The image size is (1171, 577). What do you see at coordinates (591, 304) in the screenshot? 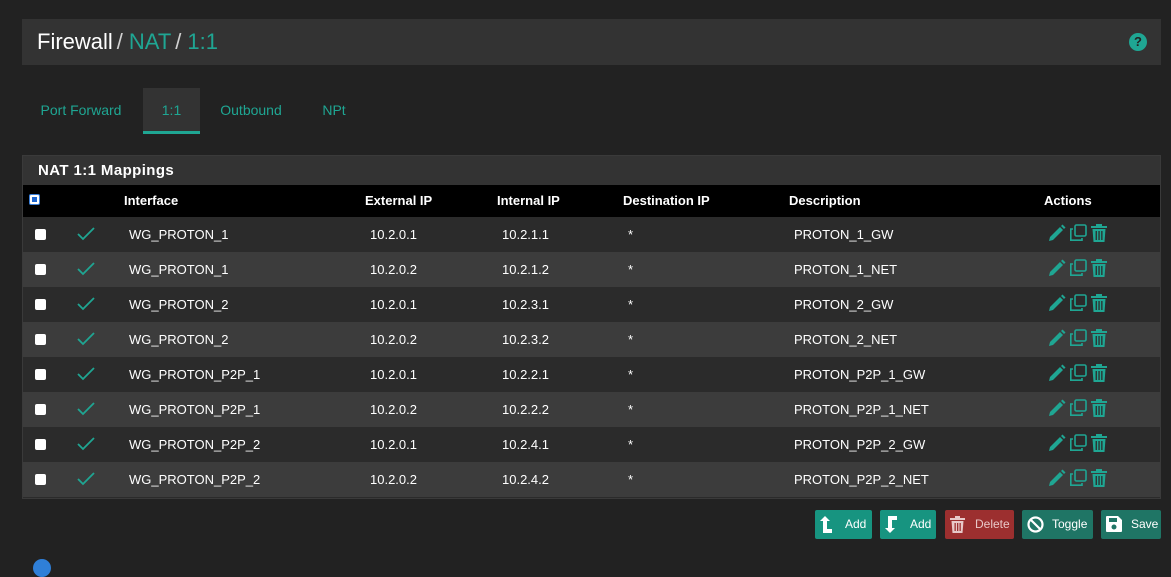
I see `table-row: WG_PROTON_2 10.2.0.1 10.2.3.1 * PROTON_2_GW` at bounding box center [591, 304].